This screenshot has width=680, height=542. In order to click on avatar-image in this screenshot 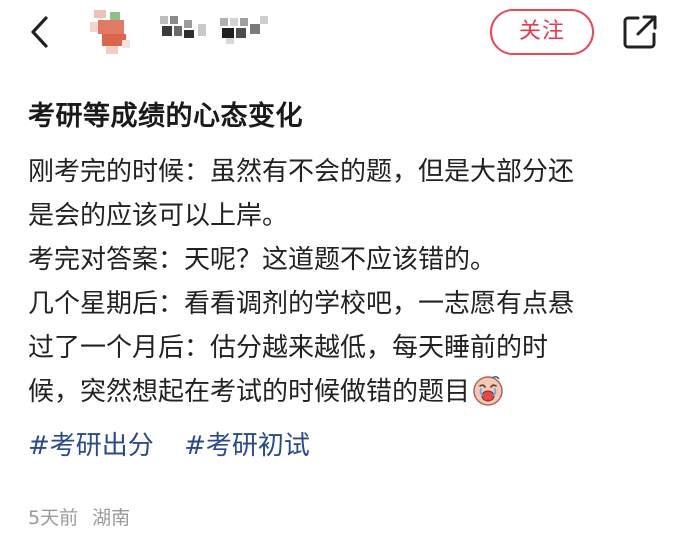, I will do `click(112, 36)`.